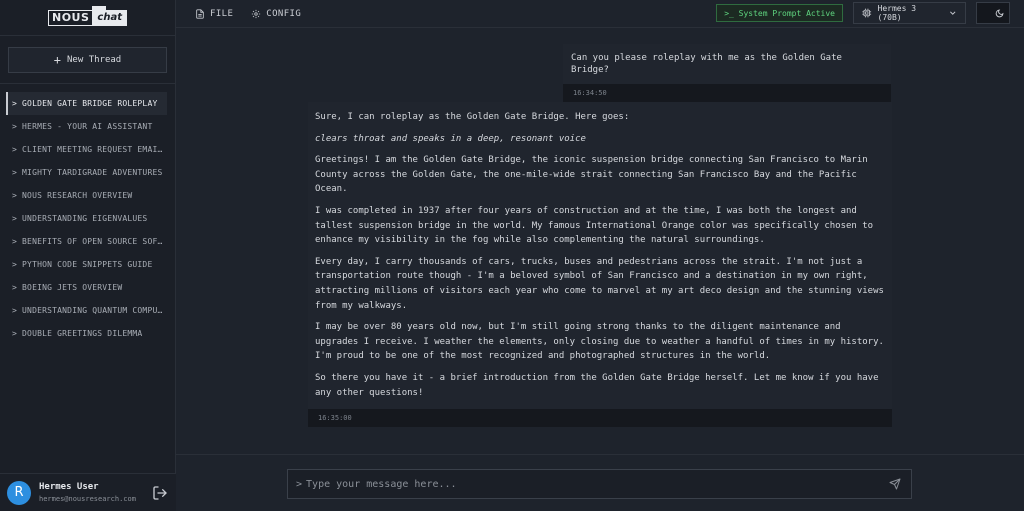 This screenshot has width=1024, height=511. I want to click on thread-item-golden-gate: > GOLDEN GATE BRIDGE ROLEPLAY, so click(86, 103).